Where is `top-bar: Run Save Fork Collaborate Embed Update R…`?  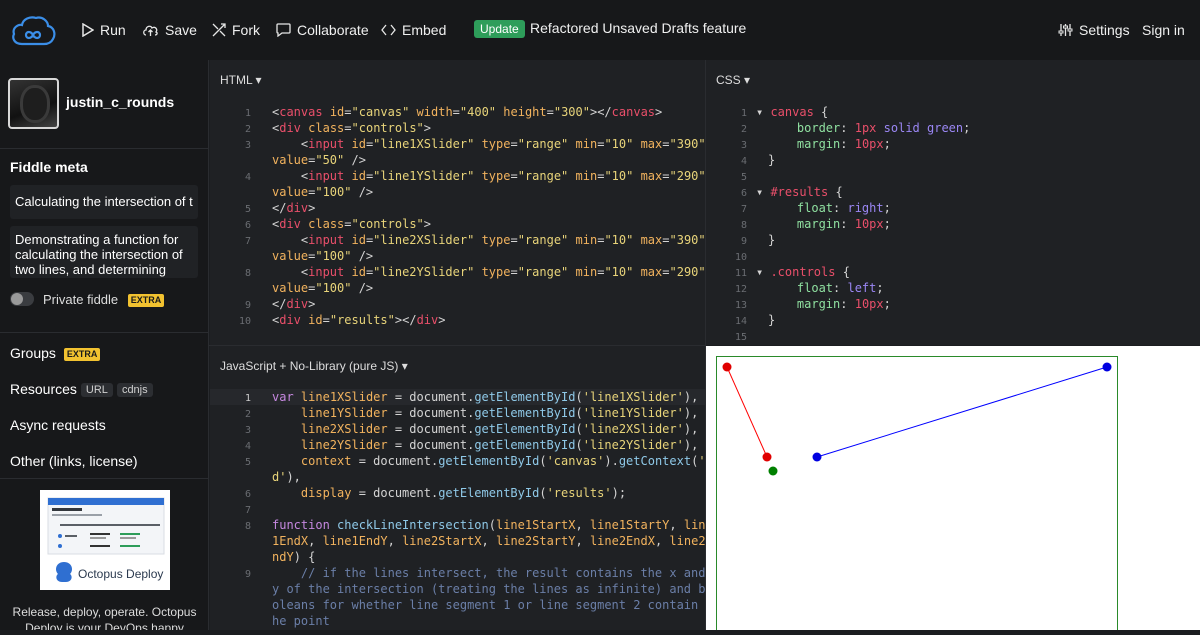 top-bar: Run Save Fork Collaborate Embed Update R… is located at coordinates (600, 30).